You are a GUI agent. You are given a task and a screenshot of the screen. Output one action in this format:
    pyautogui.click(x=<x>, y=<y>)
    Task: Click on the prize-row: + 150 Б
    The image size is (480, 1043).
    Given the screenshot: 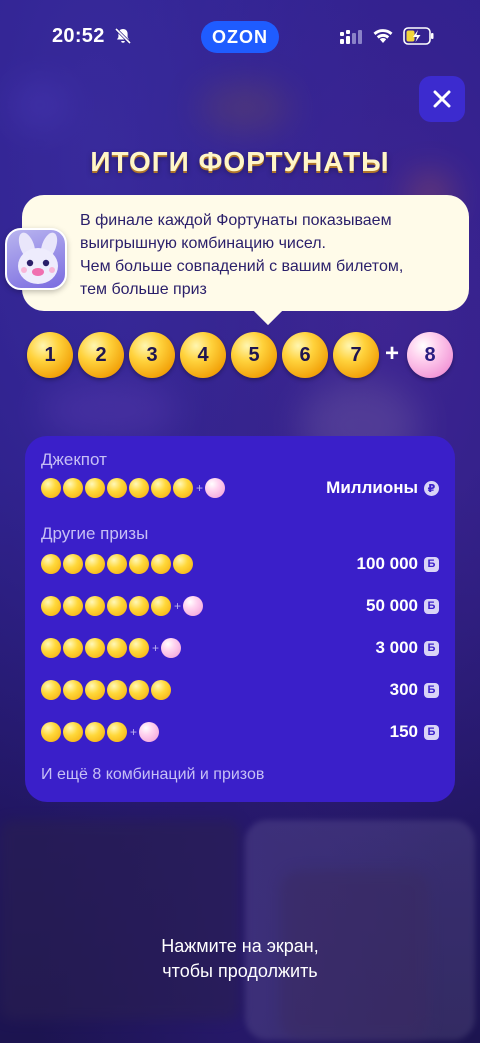 What is the action you would take?
    pyautogui.click(x=240, y=732)
    